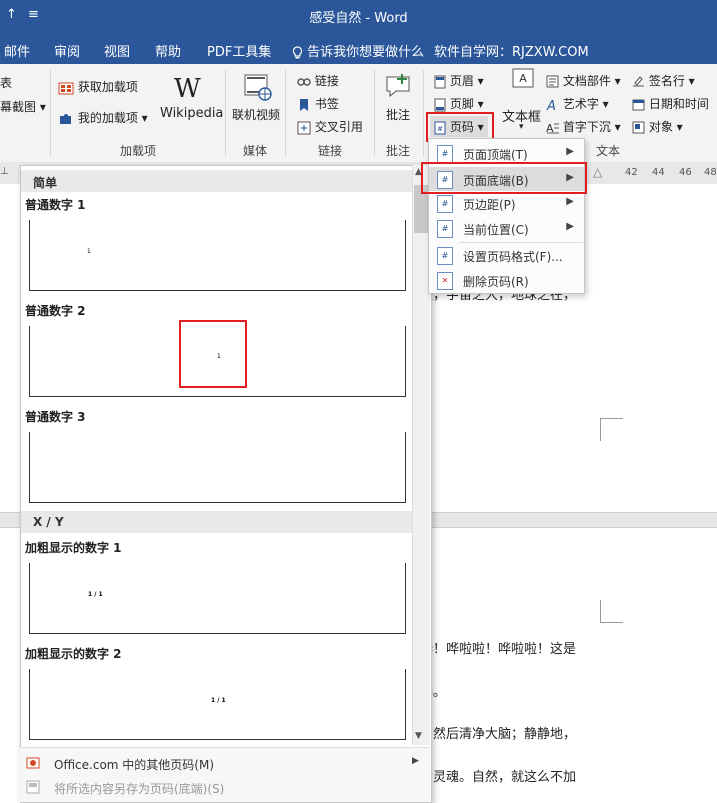  I want to click on gallery-section-header: 简单, so click(216, 181).